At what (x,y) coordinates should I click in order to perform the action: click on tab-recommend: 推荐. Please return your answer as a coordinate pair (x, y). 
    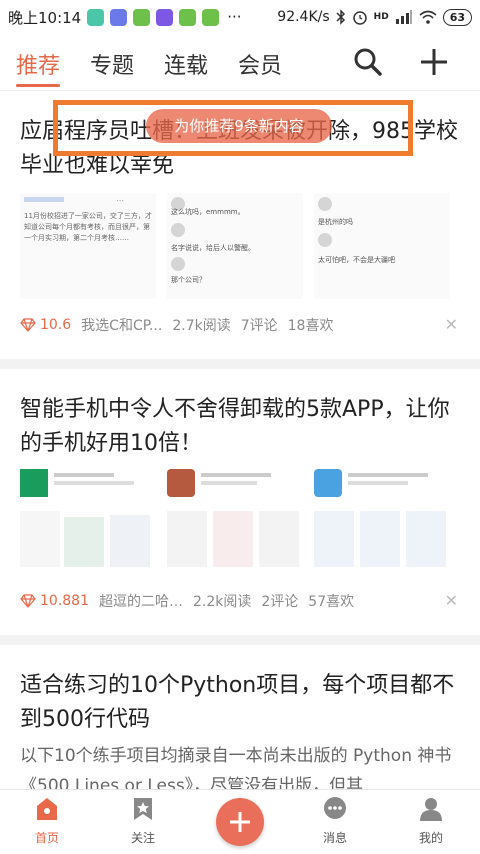
    Looking at the image, I should click on (38, 64).